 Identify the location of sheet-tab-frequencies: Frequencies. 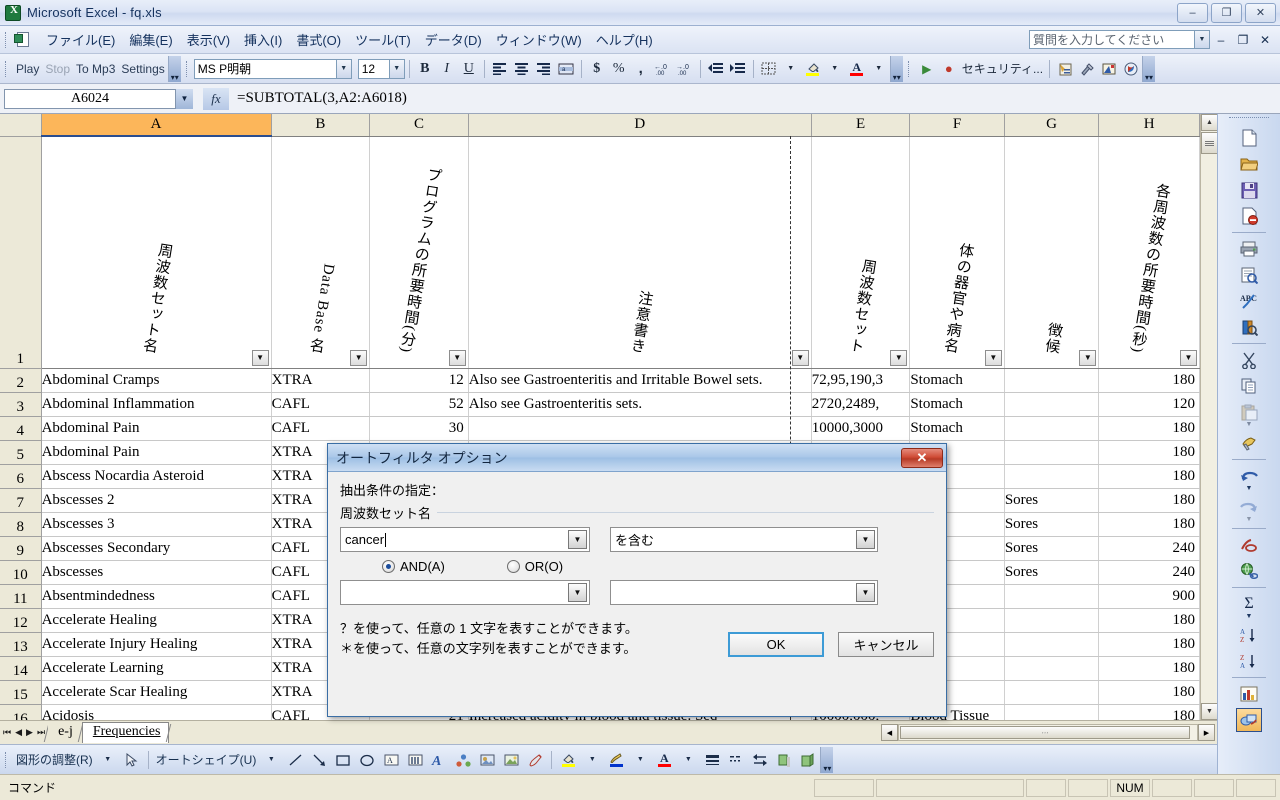
(125, 732).